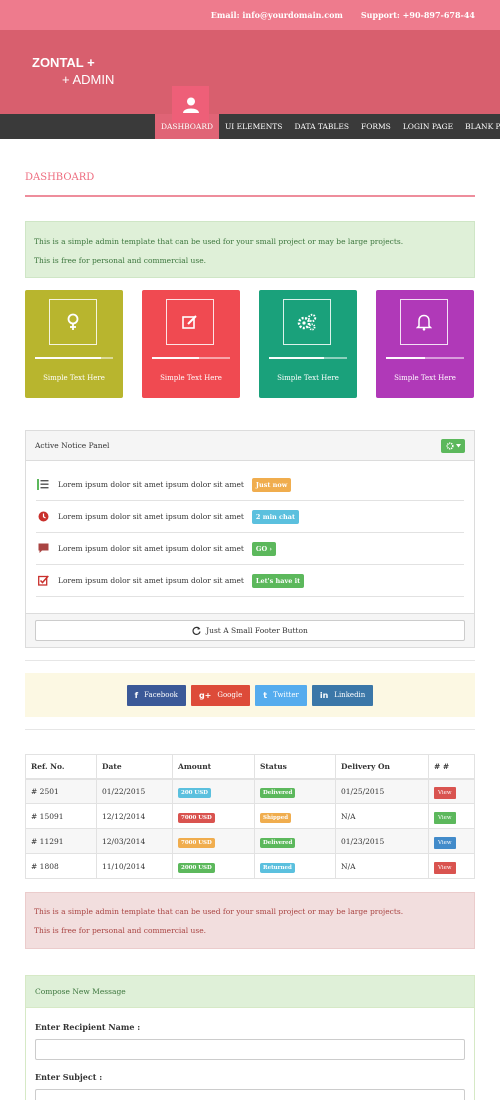 The width and height of the screenshot is (500, 1100). I want to click on nav-blank-page: BLANK PAGE, so click(479, 126).